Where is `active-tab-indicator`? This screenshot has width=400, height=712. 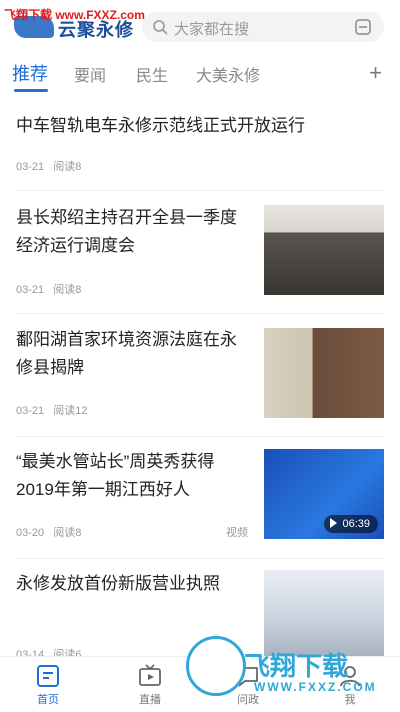
active-tab-indicator is located at coordinates (31, 90).